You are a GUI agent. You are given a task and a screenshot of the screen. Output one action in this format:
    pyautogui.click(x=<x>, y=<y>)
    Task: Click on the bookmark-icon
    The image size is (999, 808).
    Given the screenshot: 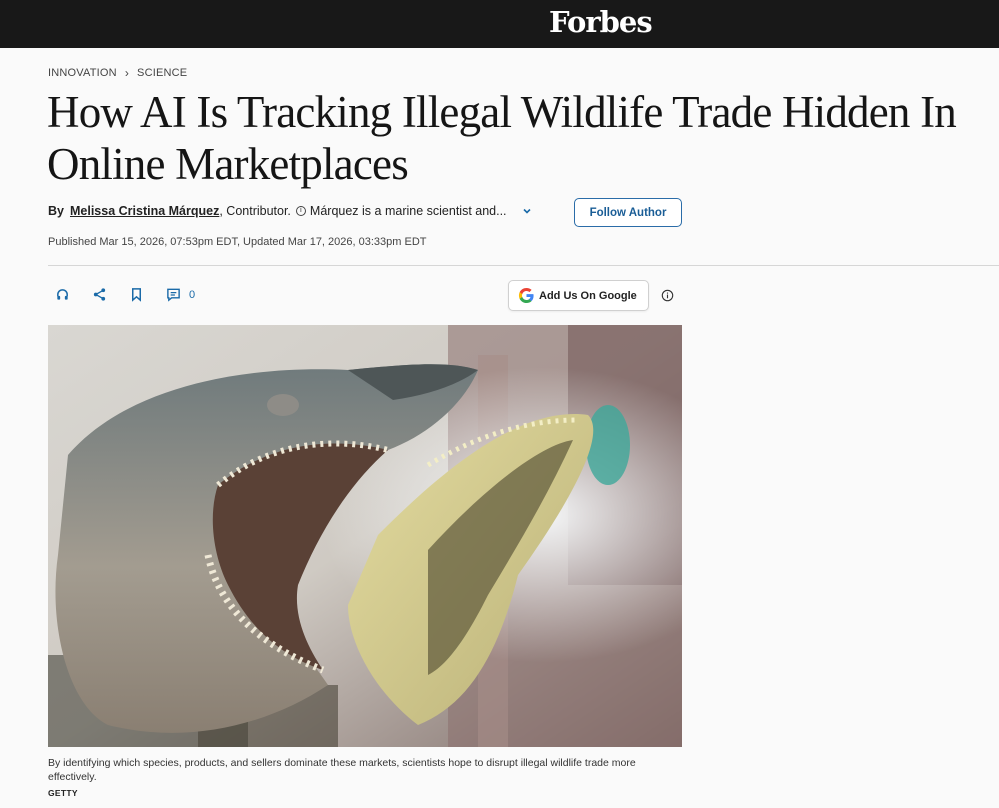 What is the action you would take?
    pyautogui.click(x=136, y=295)
    